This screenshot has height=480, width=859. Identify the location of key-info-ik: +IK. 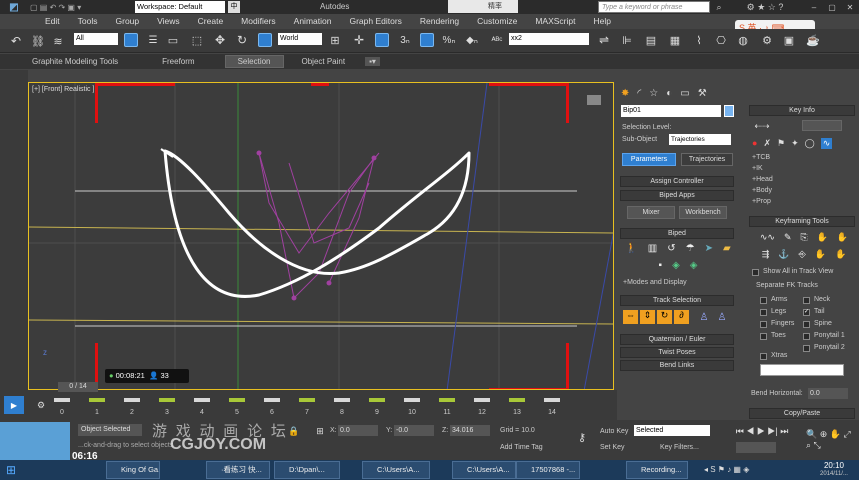
(757, 168).